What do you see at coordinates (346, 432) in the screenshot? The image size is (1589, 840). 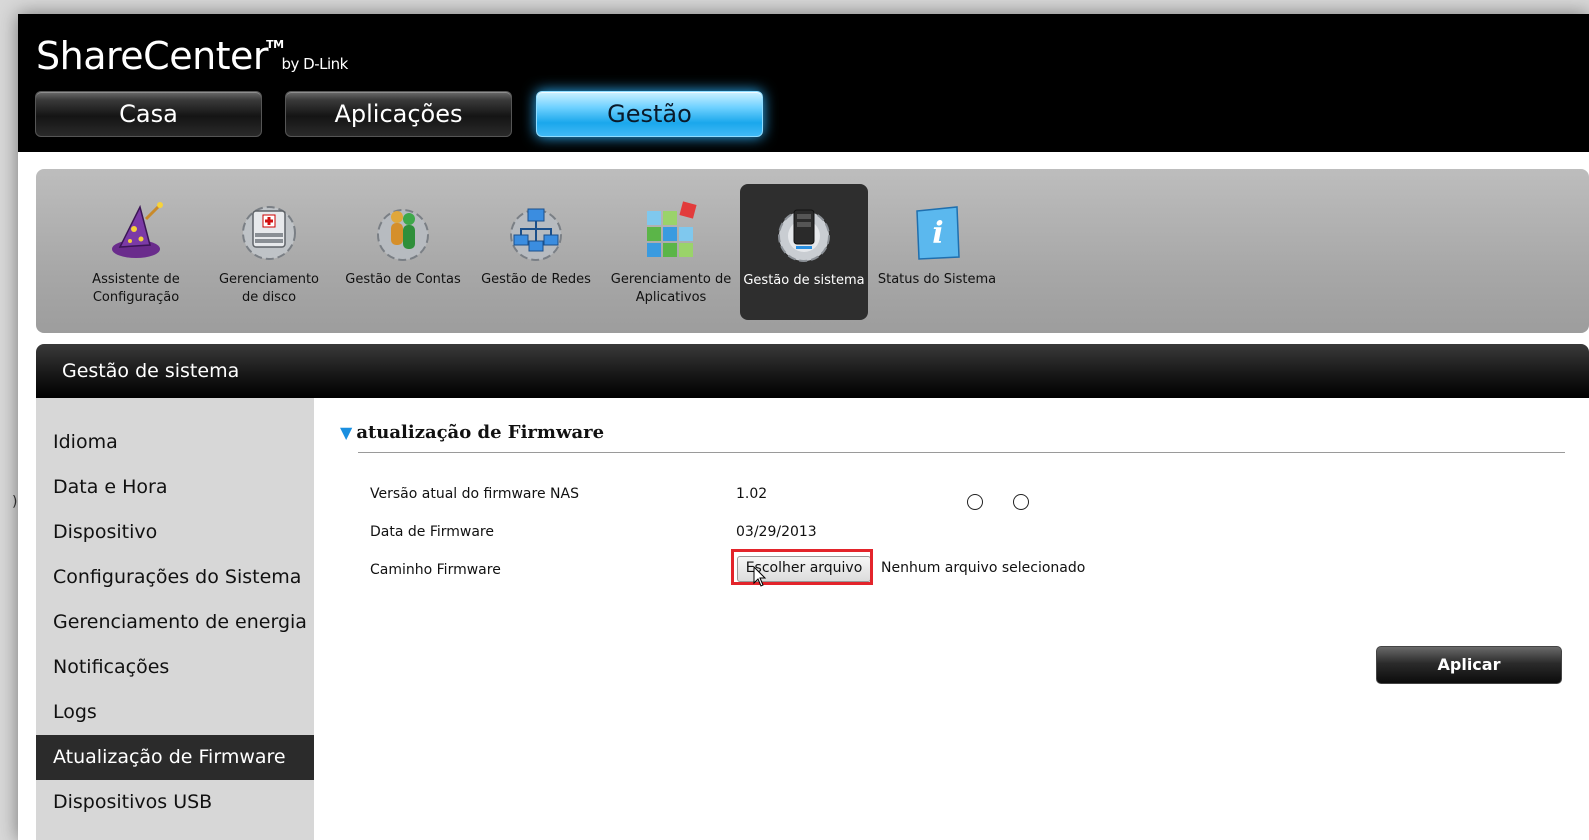 I see `collapse-triangle-icon: ▼` at bounding box center [346, 432].